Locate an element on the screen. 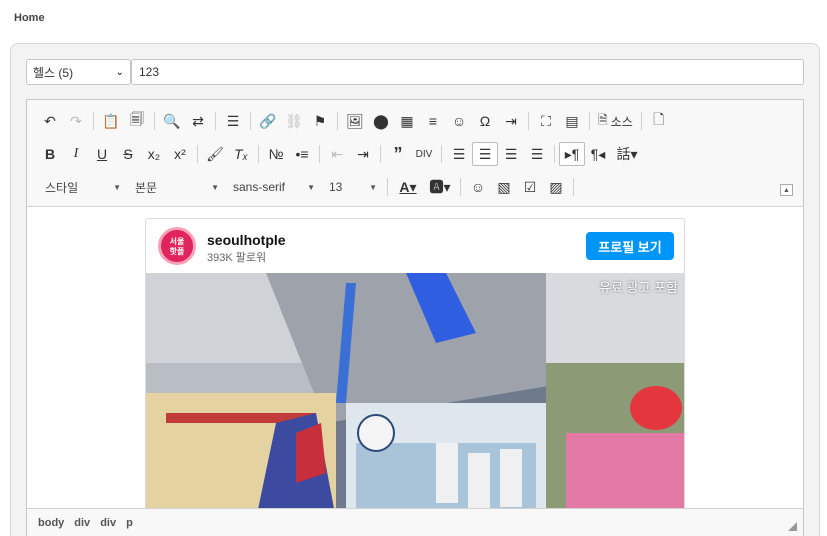 This screenshot has width=827, height=536. text-direction-rtl-icon: ¶◂ is located at coordinates (598, 154).